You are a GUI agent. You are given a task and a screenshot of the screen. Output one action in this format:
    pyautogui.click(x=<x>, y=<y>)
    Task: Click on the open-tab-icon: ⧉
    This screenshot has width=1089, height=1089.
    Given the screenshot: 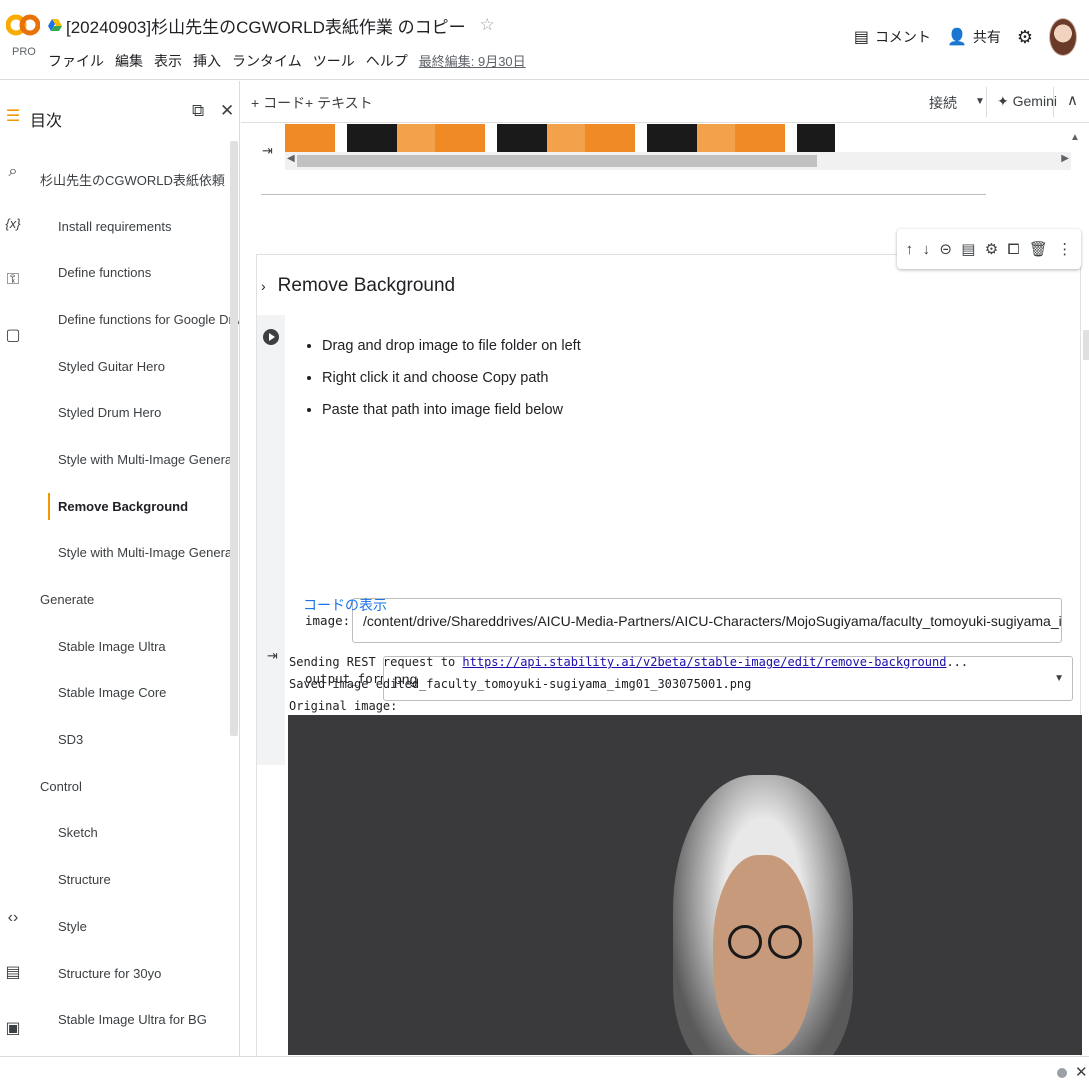 What is the action you would take?
    pyautogui.click(x=198, y=111)
    